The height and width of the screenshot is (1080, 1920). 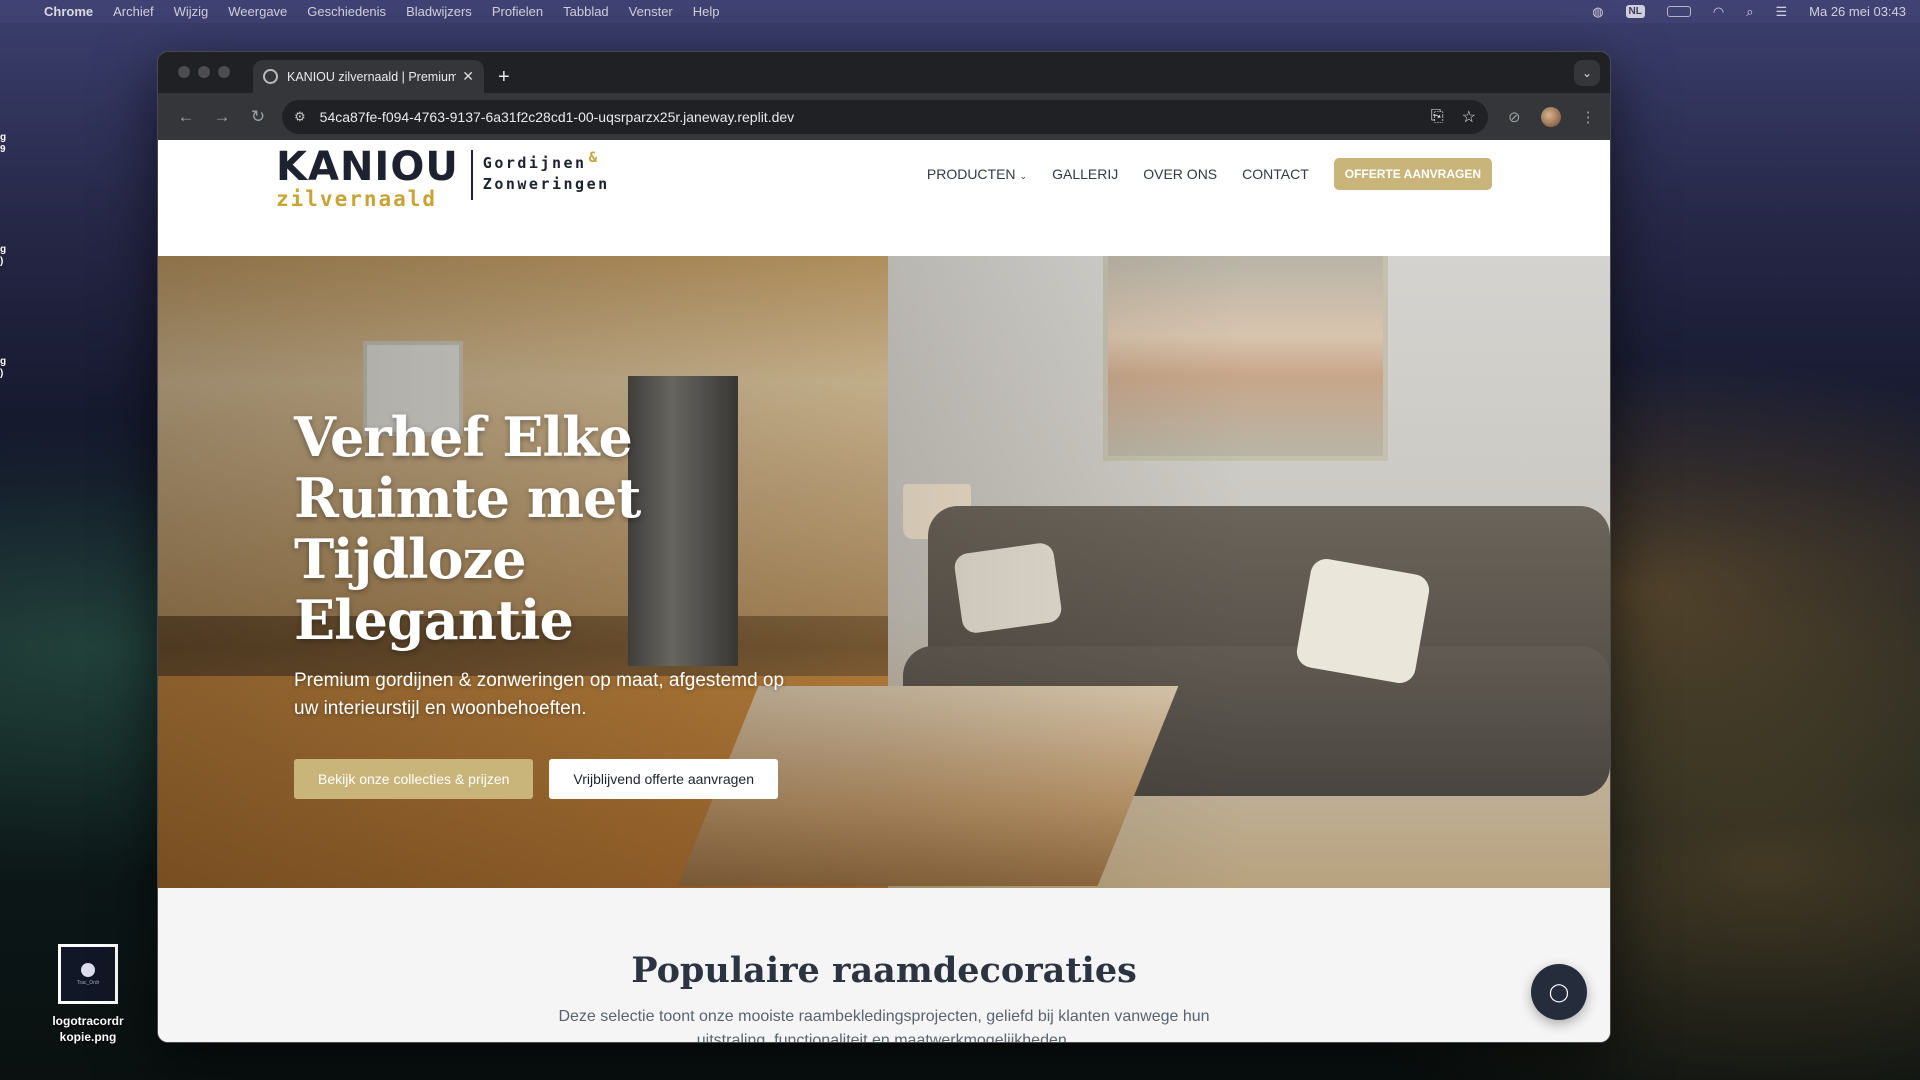 What do you see at coordinates (372, 76) in the screenshot?
I see `tab-title: KANIOU zilvernaald | Premium` at bounding box center [372, 76].